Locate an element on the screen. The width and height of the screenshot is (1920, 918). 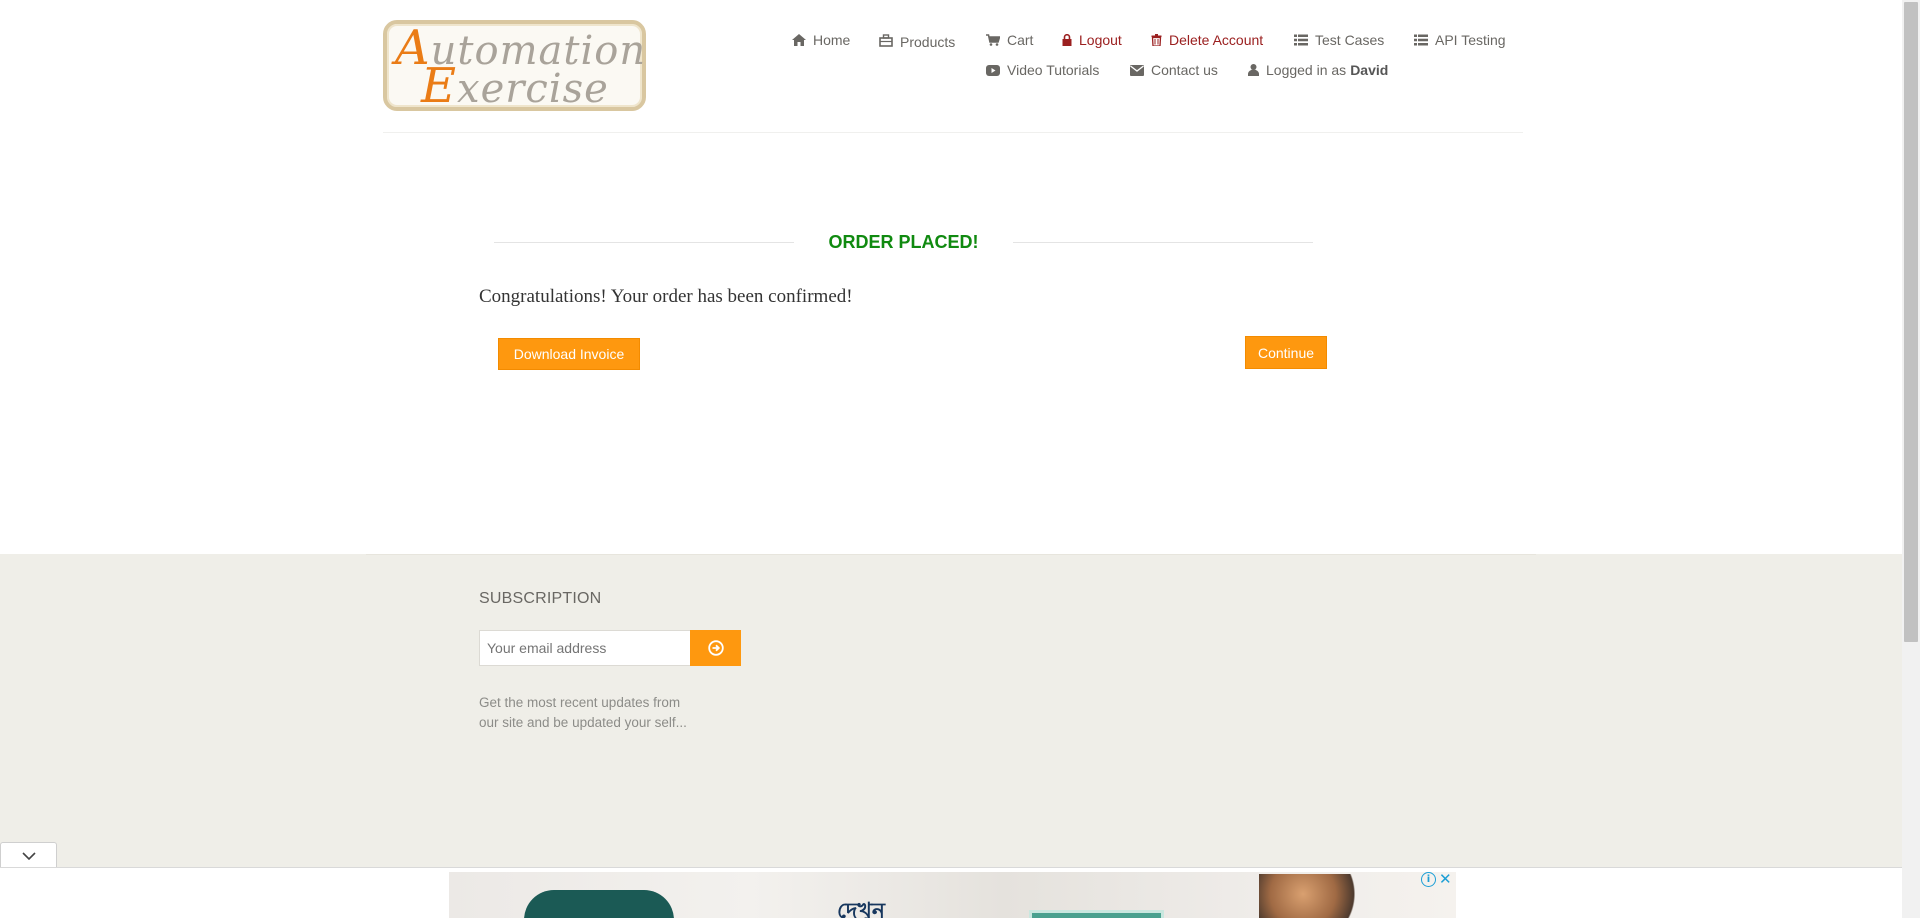
title-line-right is located at coordinates (1163, 242).